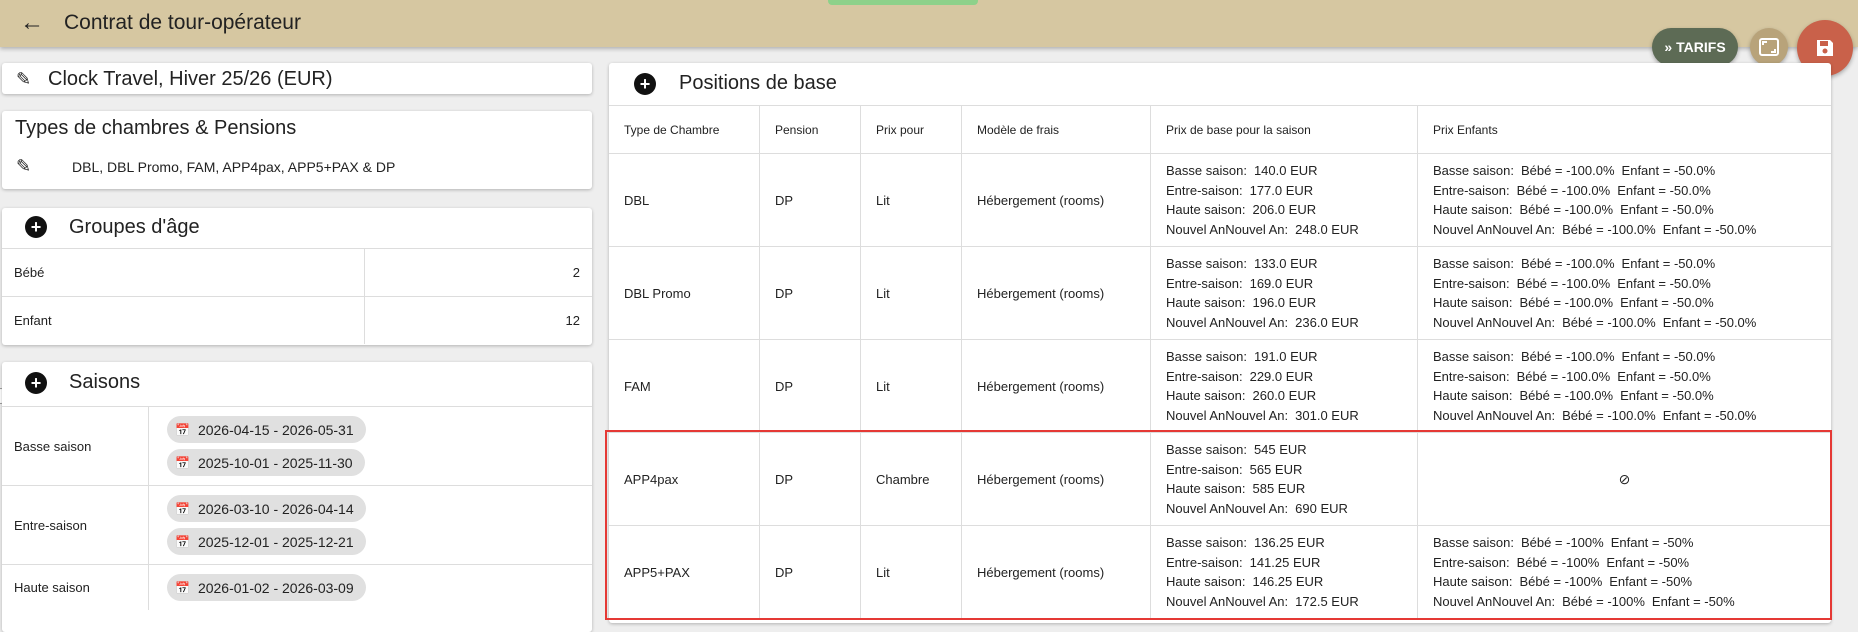 Image resolution: width=1858 pixels, height=632 pixels. Describe the element at coordinates (1284, 230) in the screenshot. I see `price-line: Nouvel AnNouvel An: 248.0 EUR` at that location.